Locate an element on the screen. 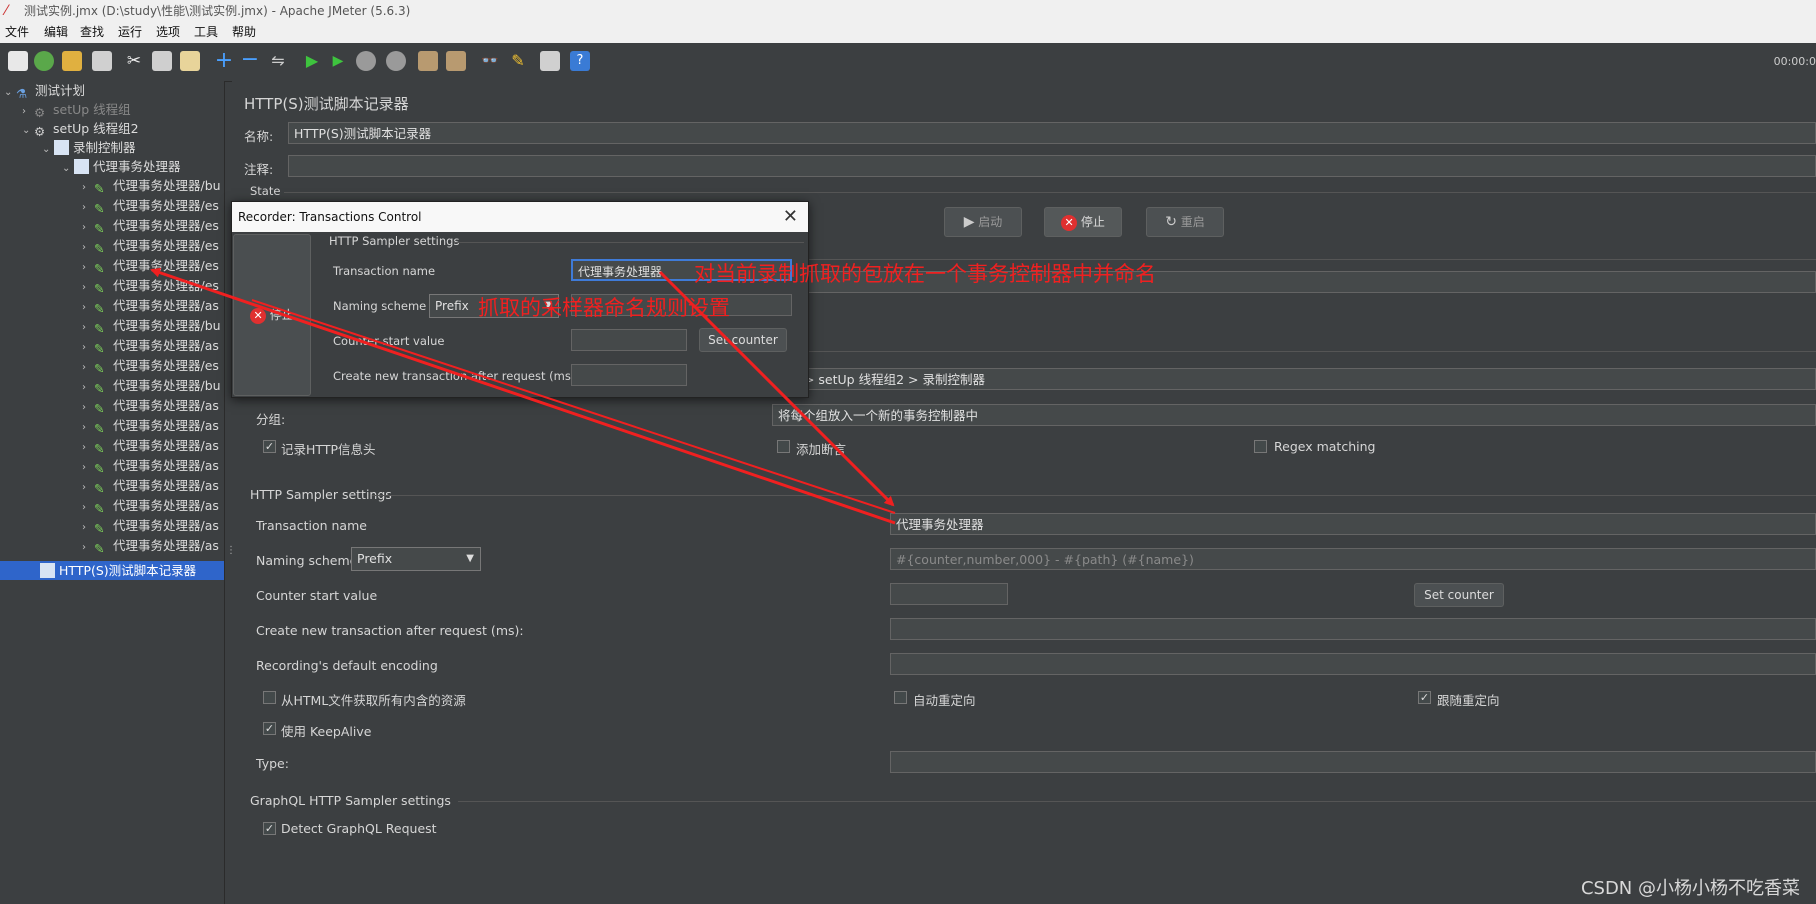 Image resolution: width=1816 pixels, height=904 pixels. annotation-arrows is located at coordinates (523, 396).